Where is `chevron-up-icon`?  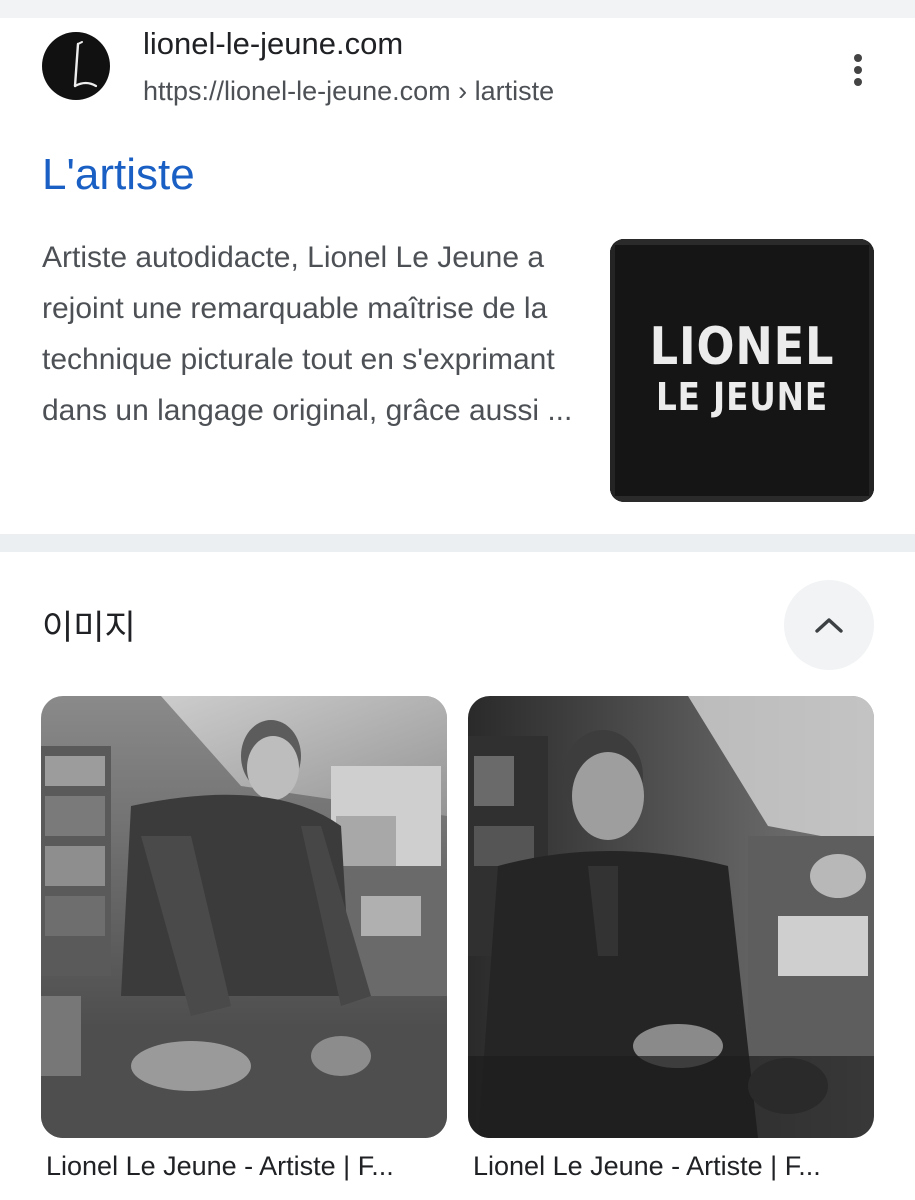
chevron-up-icon is located at coordinates (829, 625).